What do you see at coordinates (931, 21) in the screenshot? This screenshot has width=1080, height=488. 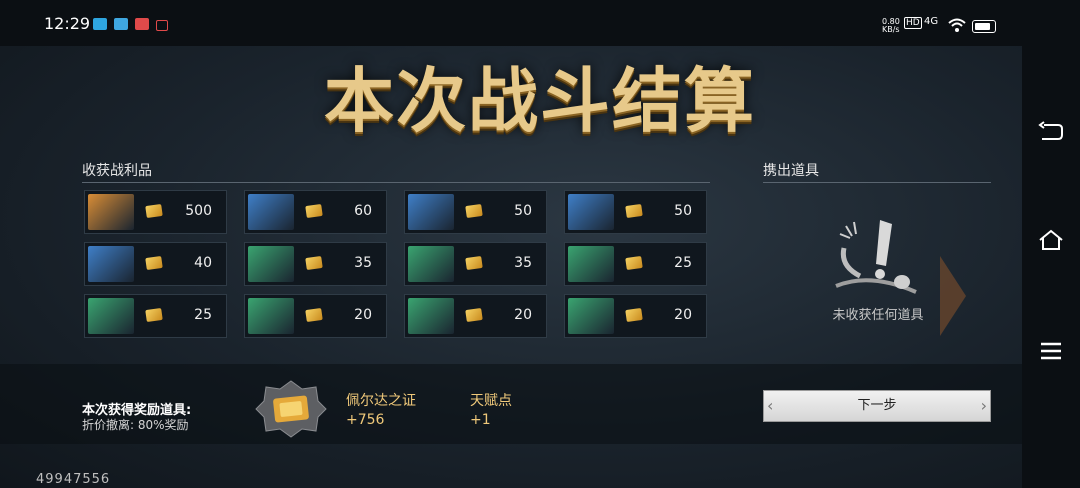 I see `network-type: 4G` at bounding box center [931, 21].